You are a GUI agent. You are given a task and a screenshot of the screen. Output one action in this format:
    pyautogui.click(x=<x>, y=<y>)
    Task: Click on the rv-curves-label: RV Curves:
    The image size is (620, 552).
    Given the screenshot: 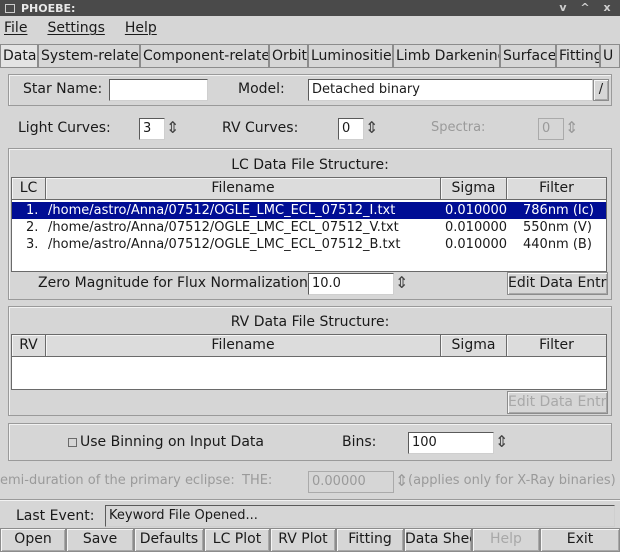 What is the action you would take?
    pyautogui.click(x=260, y=128)
    